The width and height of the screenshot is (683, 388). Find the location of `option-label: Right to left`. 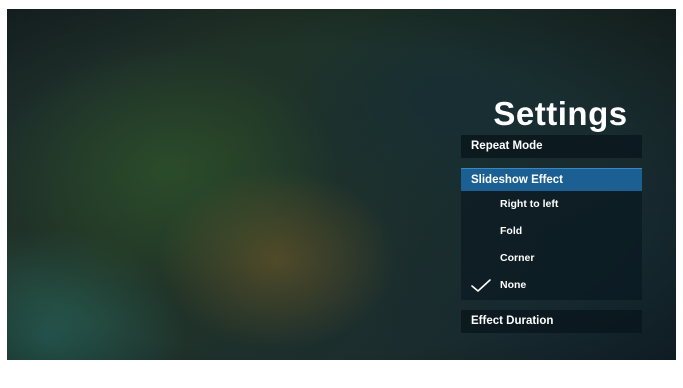

option-label: Right to left is located at coordinates (529, 204).